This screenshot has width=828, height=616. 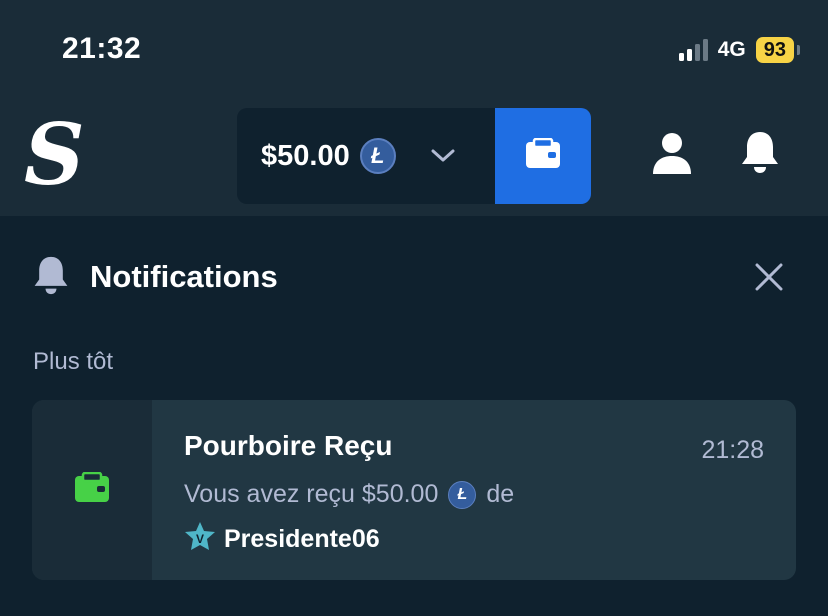 I want to click on wallet-button, so click(x=543, y=156).